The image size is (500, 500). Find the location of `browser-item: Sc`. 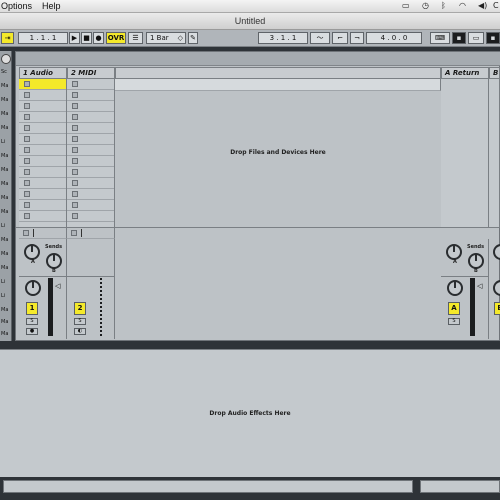

browser-item: Sc is located at coordinates (6, 72).